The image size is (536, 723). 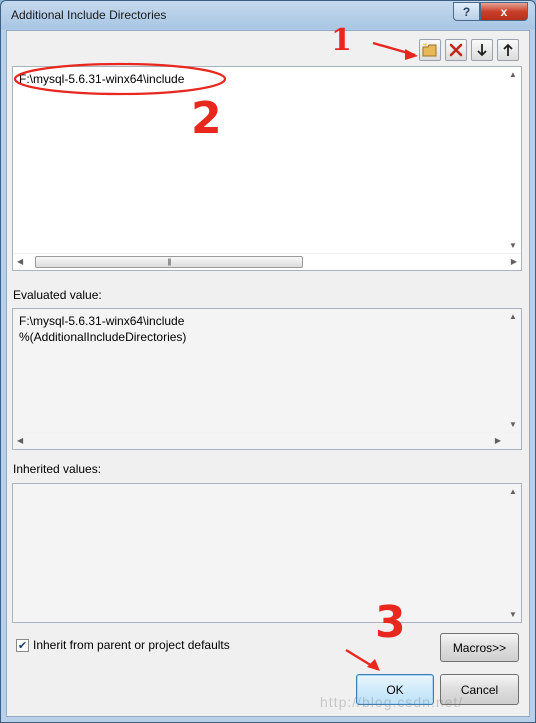 I want to click on arrow-down-icon, so click(x=482, y=50).